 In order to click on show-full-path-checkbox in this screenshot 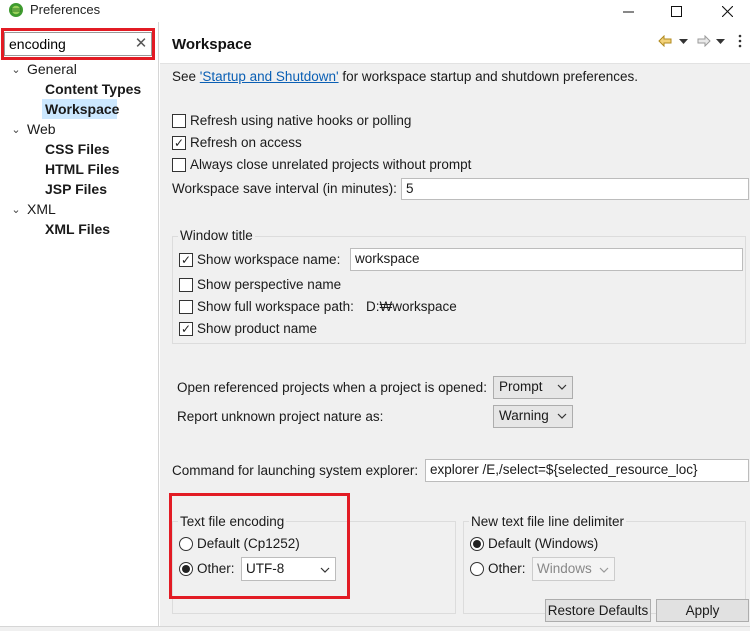, I will do `click(186, 307)`.